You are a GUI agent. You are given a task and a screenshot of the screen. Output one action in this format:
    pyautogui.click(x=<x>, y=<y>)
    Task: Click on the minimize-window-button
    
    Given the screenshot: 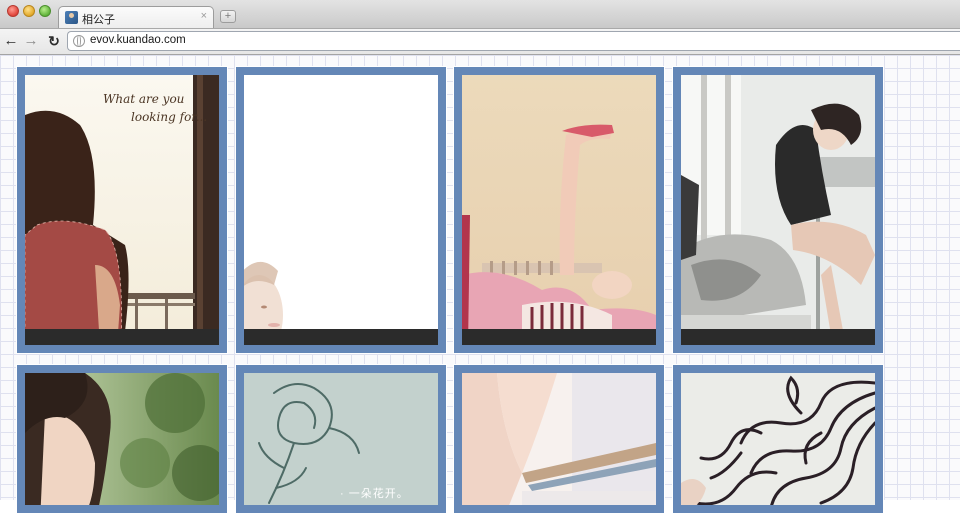 What is the action you would take?
    pyautogui.click(x=29, y=11)
    